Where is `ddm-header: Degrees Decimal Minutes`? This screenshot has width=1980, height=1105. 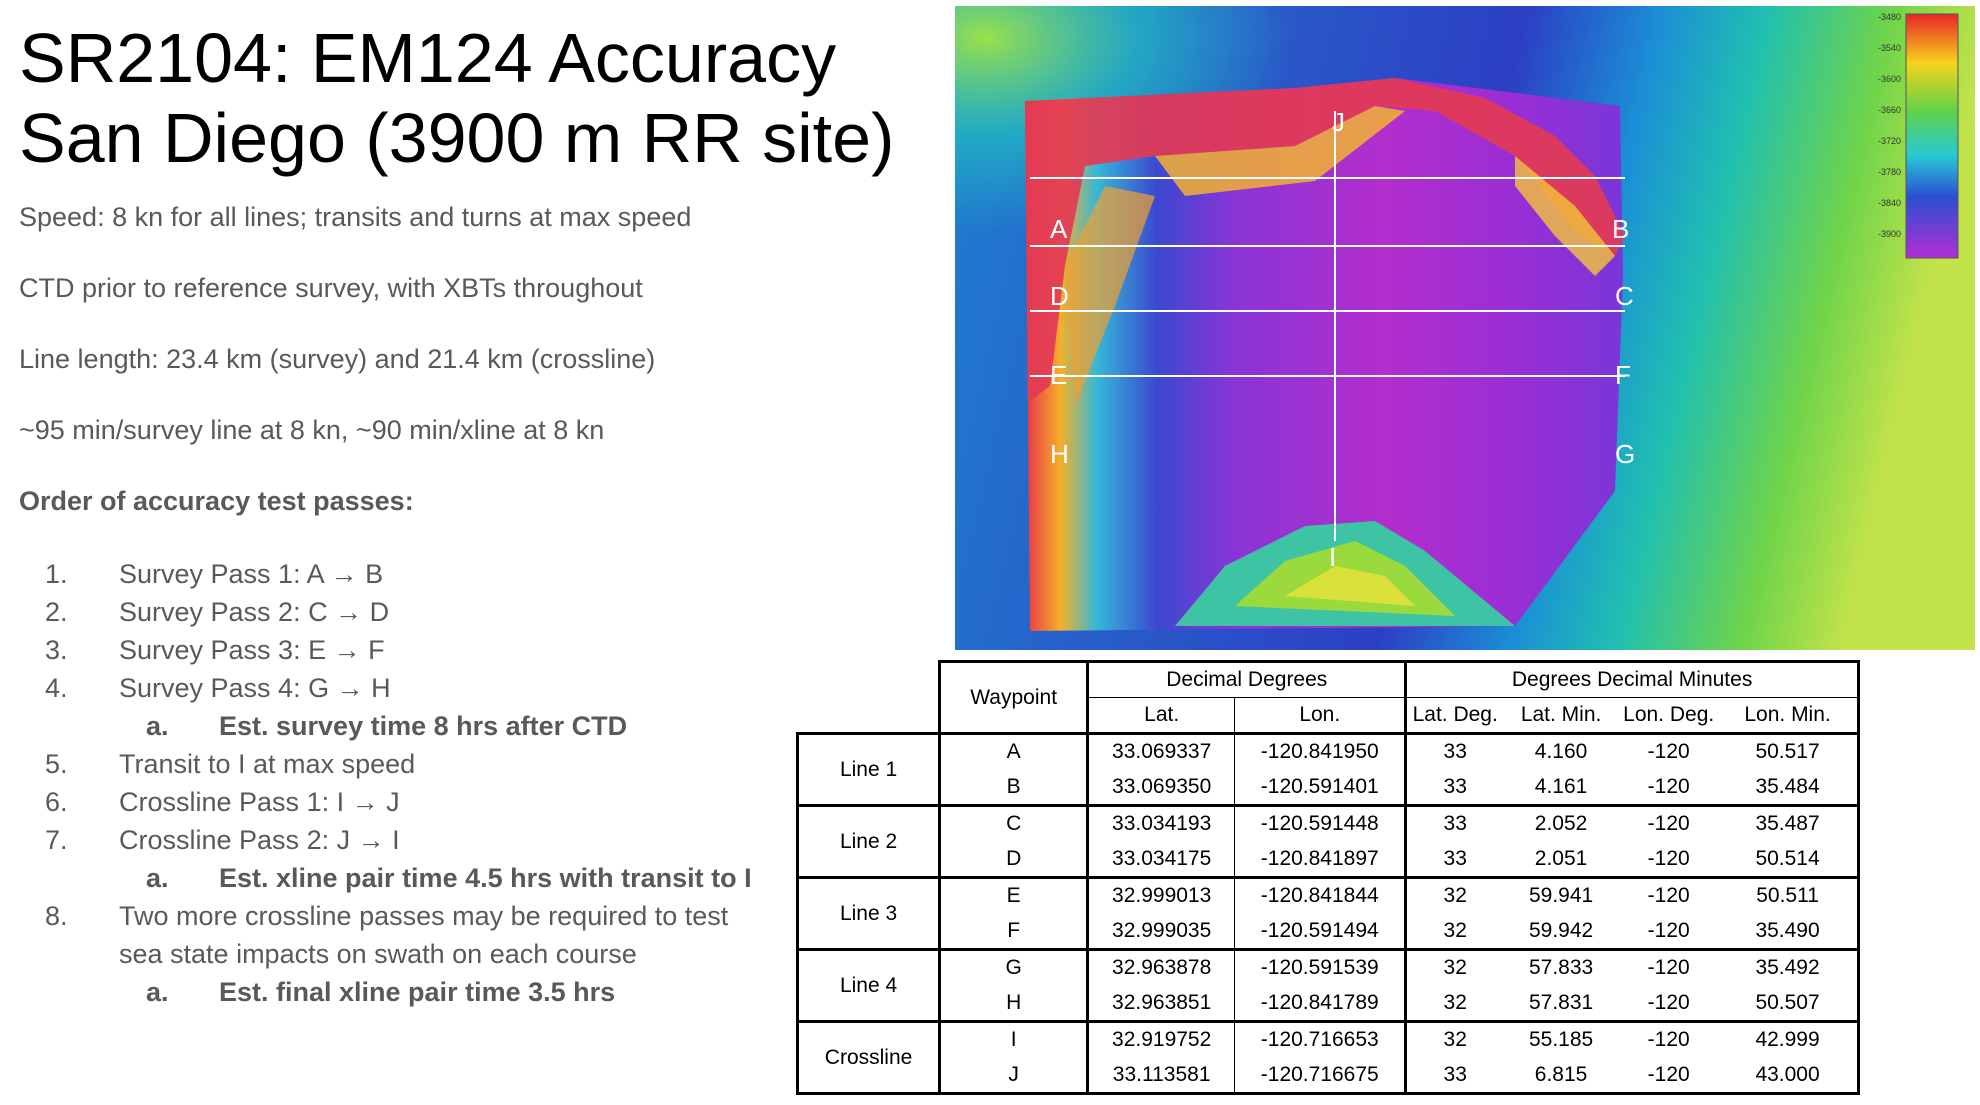
ddm-header: Degrees Decimal Minutes is located at coordinates (1632, 679).